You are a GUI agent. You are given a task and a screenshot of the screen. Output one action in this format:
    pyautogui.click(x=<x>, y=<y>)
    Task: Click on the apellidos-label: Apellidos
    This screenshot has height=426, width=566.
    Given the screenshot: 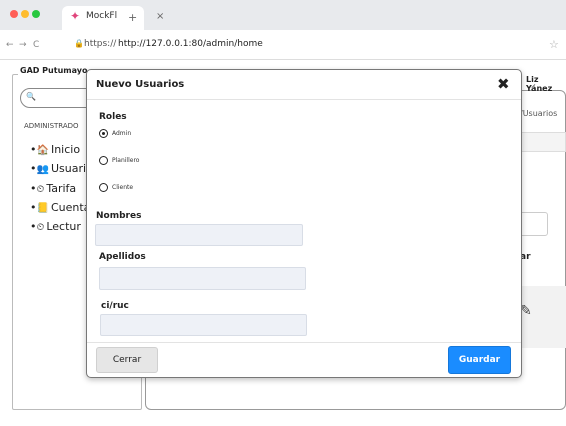 What is the action you would take?
    pyautogui.click(x=122, y=257)
    